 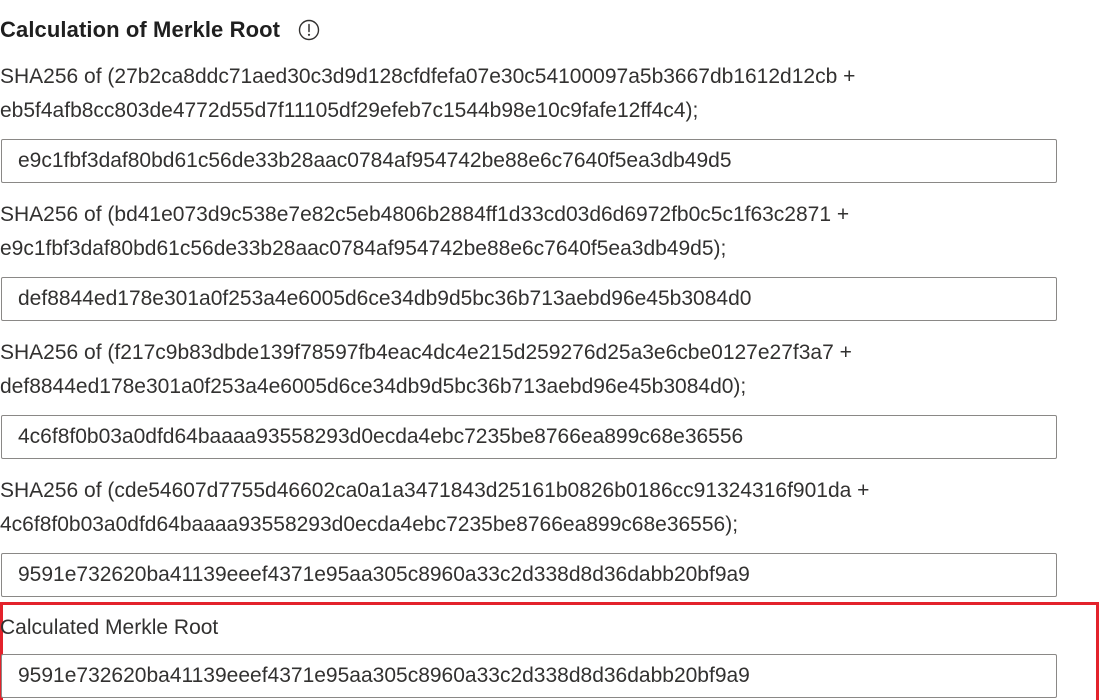 I want to click on section-header: Calculation of Merkle Root, so click(x=160, y=30).